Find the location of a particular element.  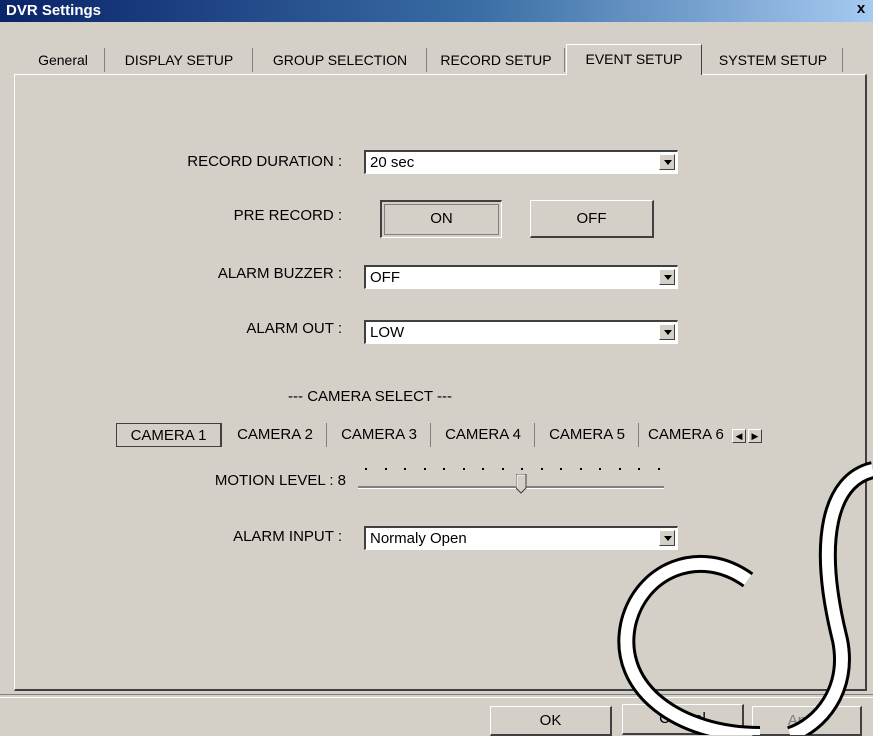

camera-select-heading: --- CAMERA SELECT --- is located at coordinates (370, 396).